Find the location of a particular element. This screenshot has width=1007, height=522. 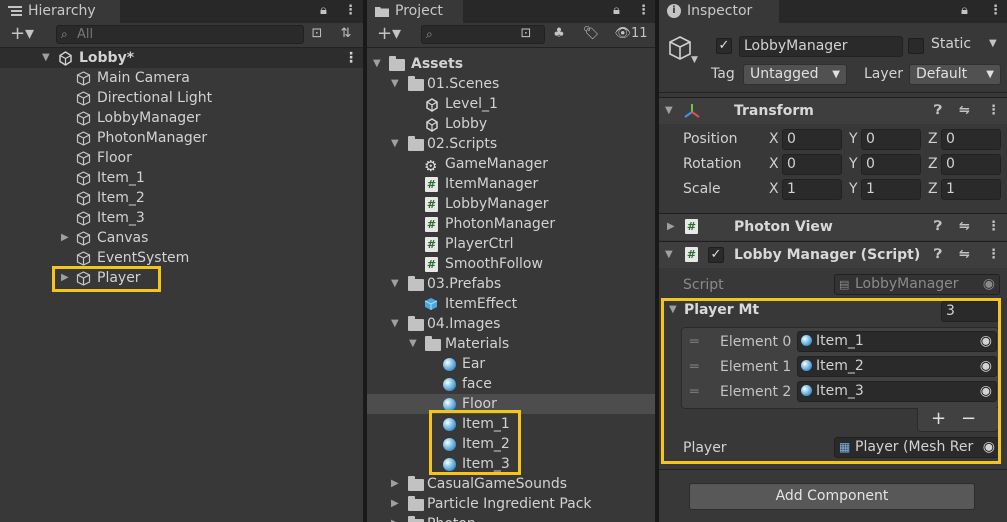

gameobject-cube-icon is located at coordinates (83, 198).